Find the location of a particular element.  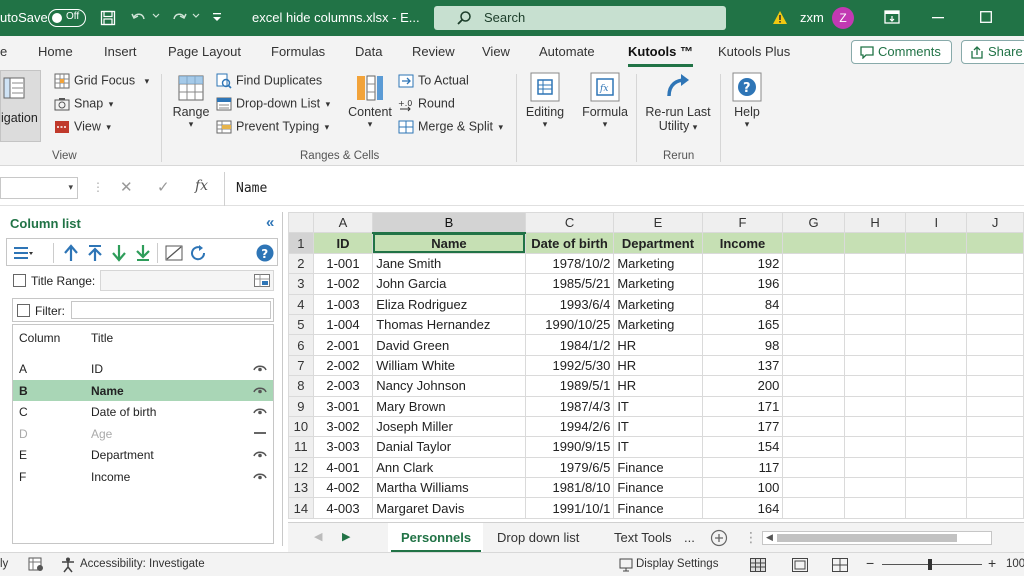

cell: 100 is located at coordinates (742, 488).